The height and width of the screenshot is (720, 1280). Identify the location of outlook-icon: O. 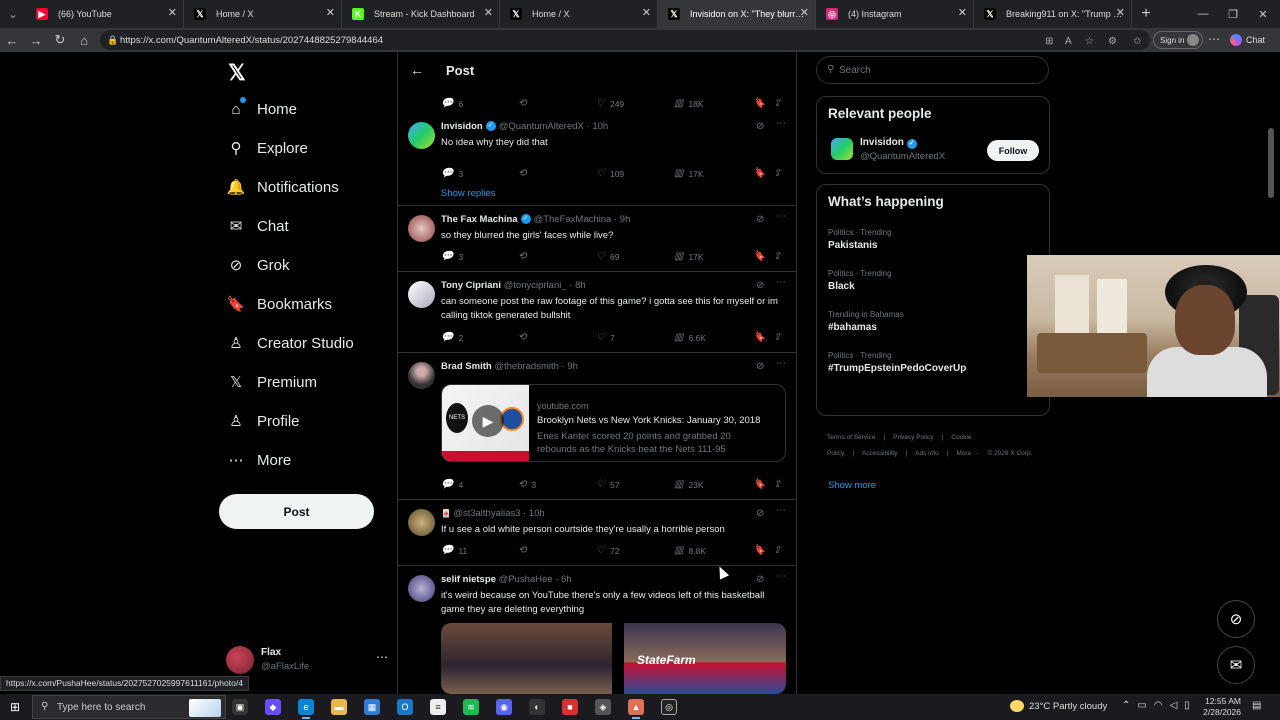
(405, 707).